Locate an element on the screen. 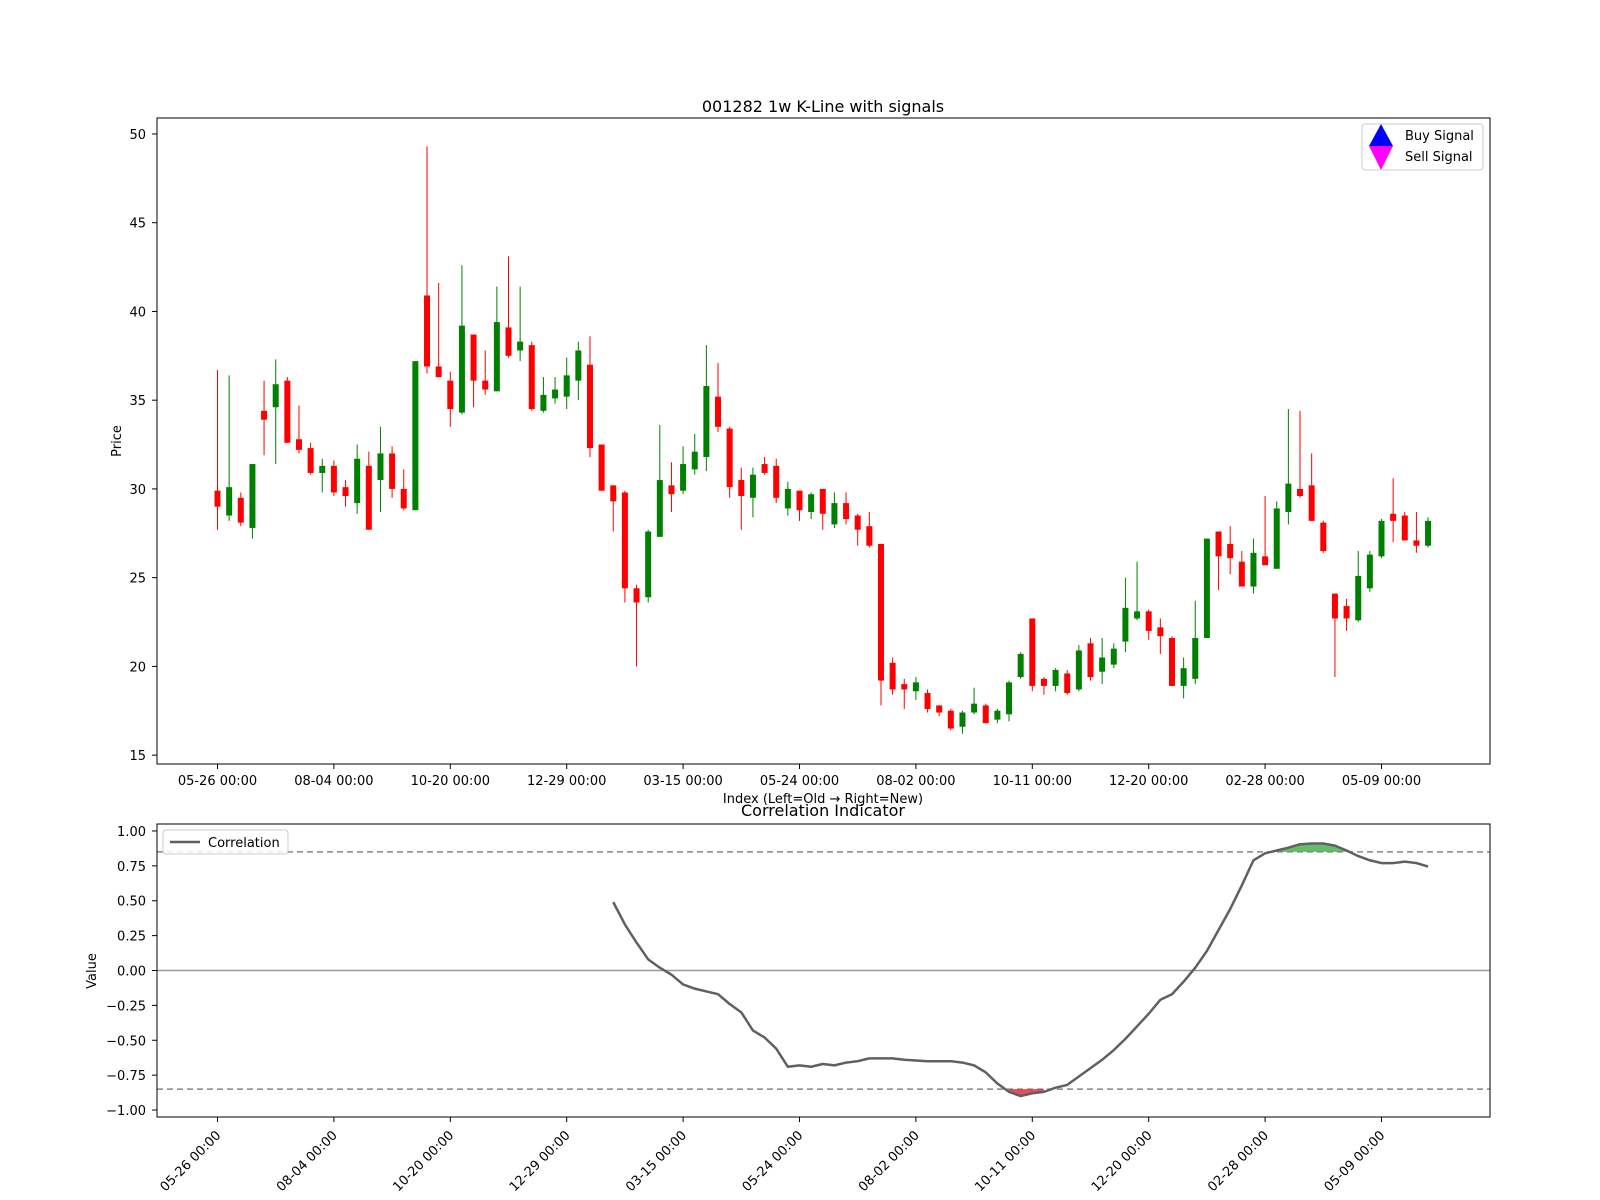 The width and height of the screenshot is (1600, 1200). corr-xtick-label: 10-20 00:00 is located at coordinates (423, 1161).